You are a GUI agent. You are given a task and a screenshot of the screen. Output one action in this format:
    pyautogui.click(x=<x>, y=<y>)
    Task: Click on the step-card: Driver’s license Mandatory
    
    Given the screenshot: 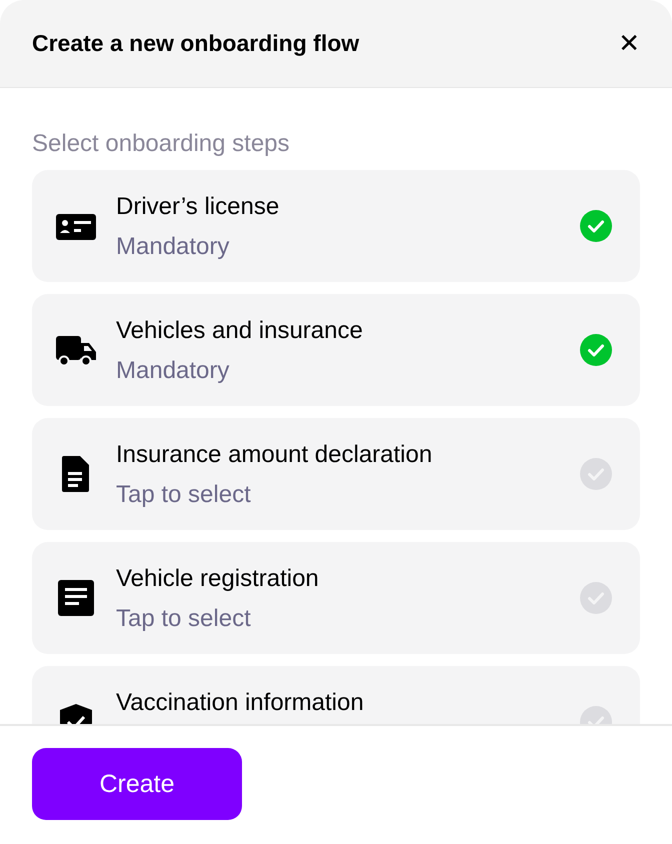 What is the action you would take?
    pyautogui.click(x=336, y=226)
    